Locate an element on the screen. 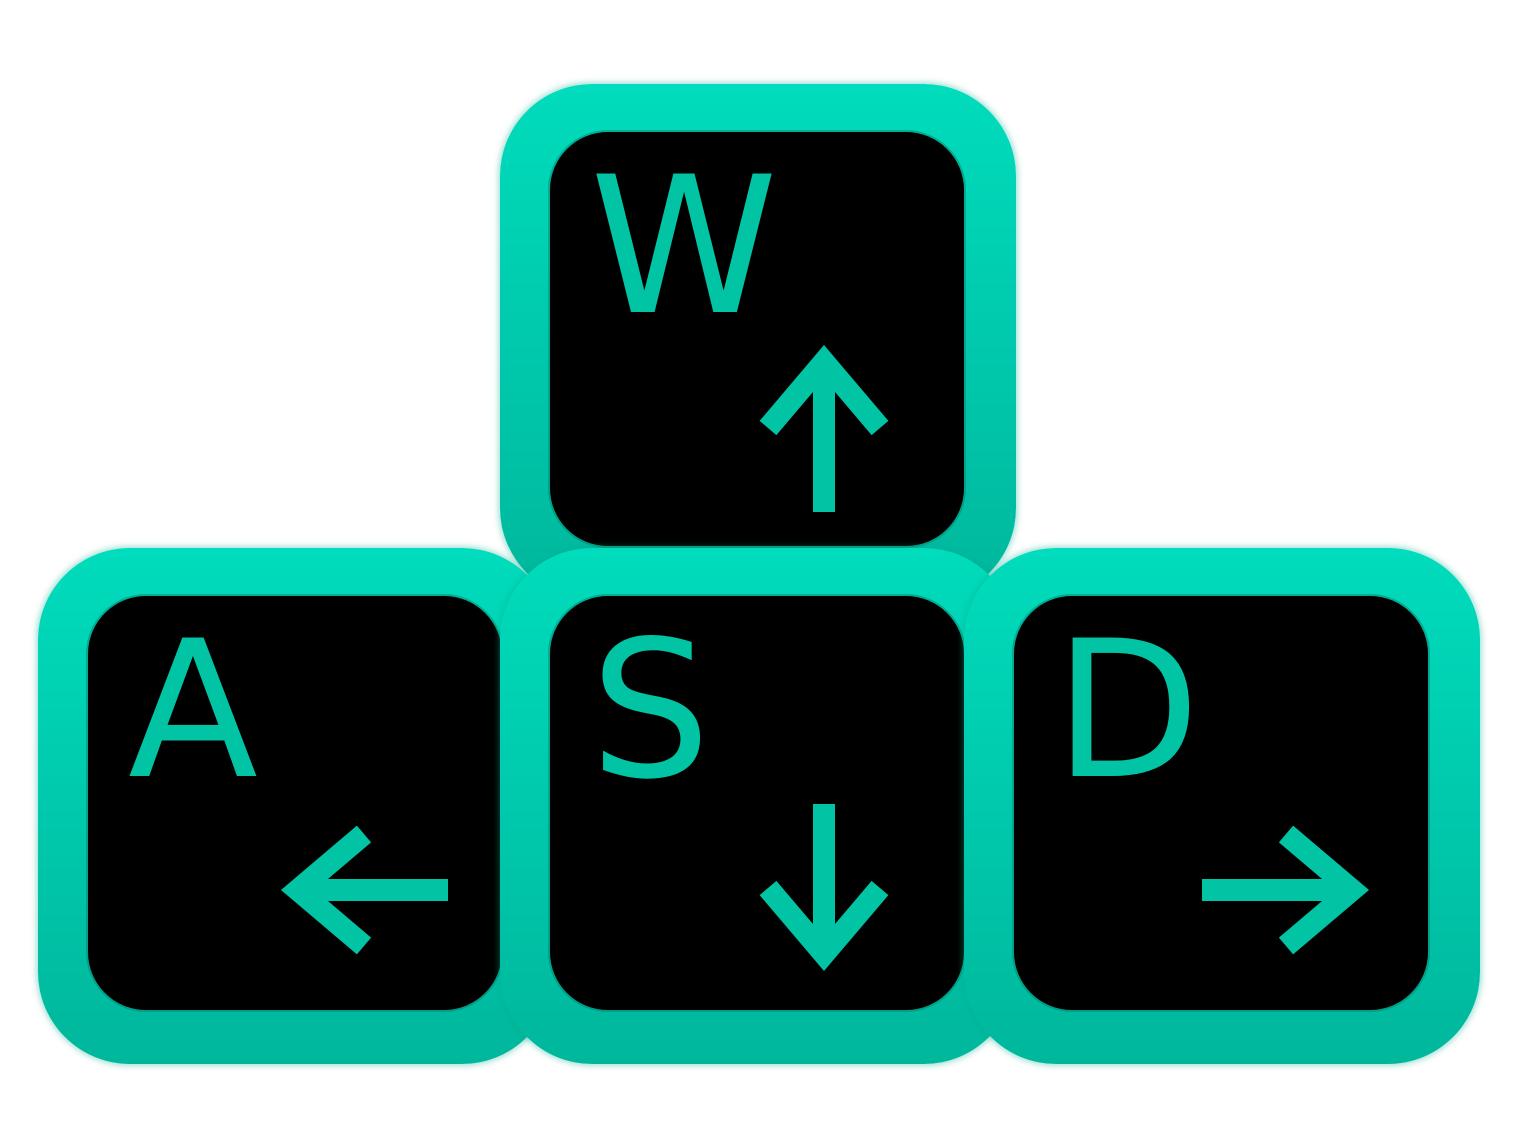 Image resolution: width=1514 pixels, height=1140 pixels. key-d-face: D is located at coordinates (1221, 803).